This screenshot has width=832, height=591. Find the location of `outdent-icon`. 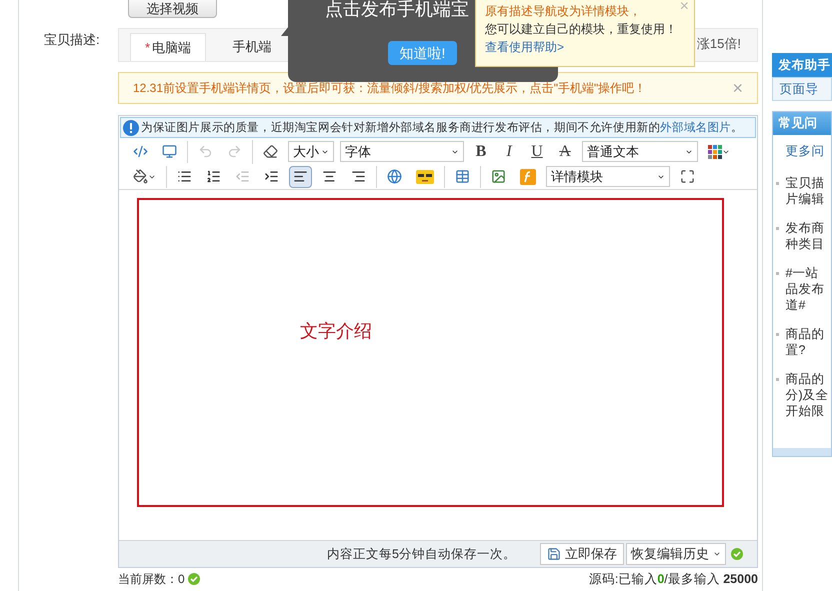

outdent-icon is located at coordinates (242, 176).